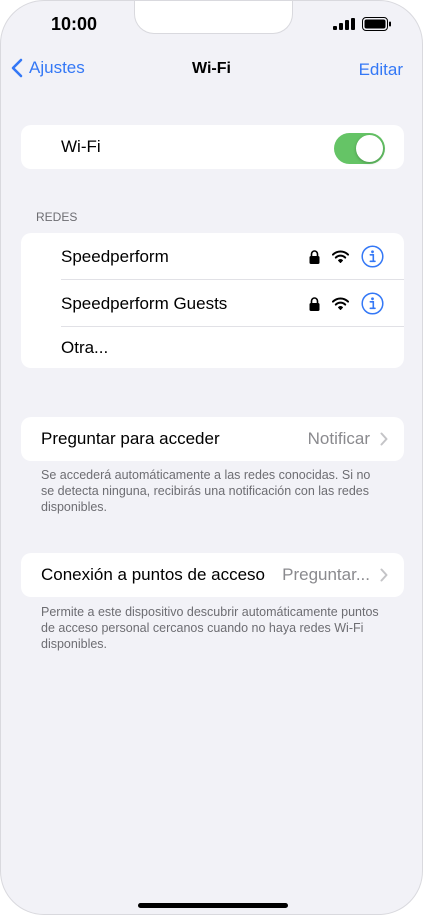 The image size is (423, 915). I want to click on status-time: 10:00, so click(74, 24).